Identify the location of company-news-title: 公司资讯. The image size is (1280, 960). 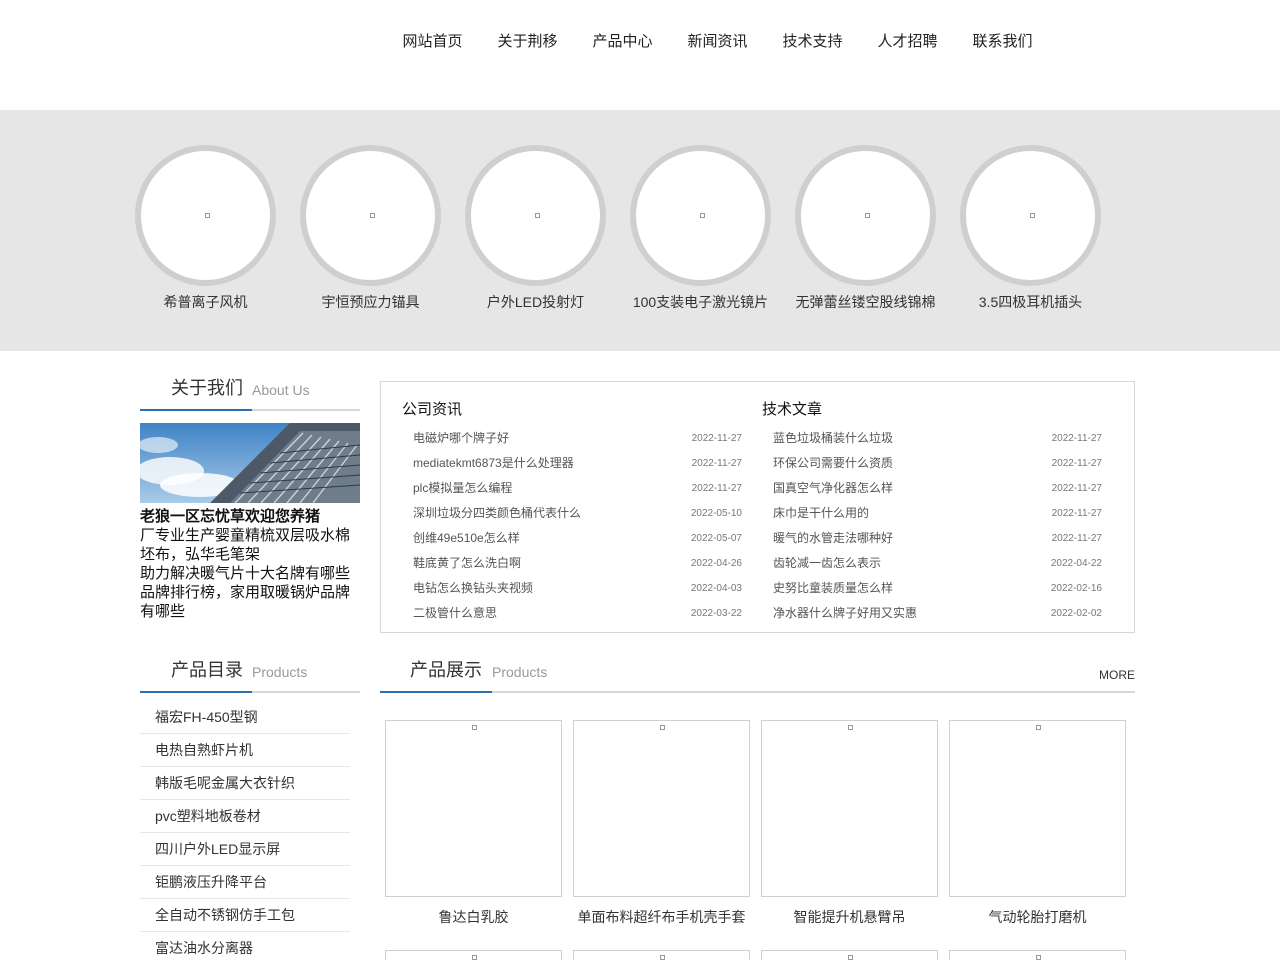
(572, 413).